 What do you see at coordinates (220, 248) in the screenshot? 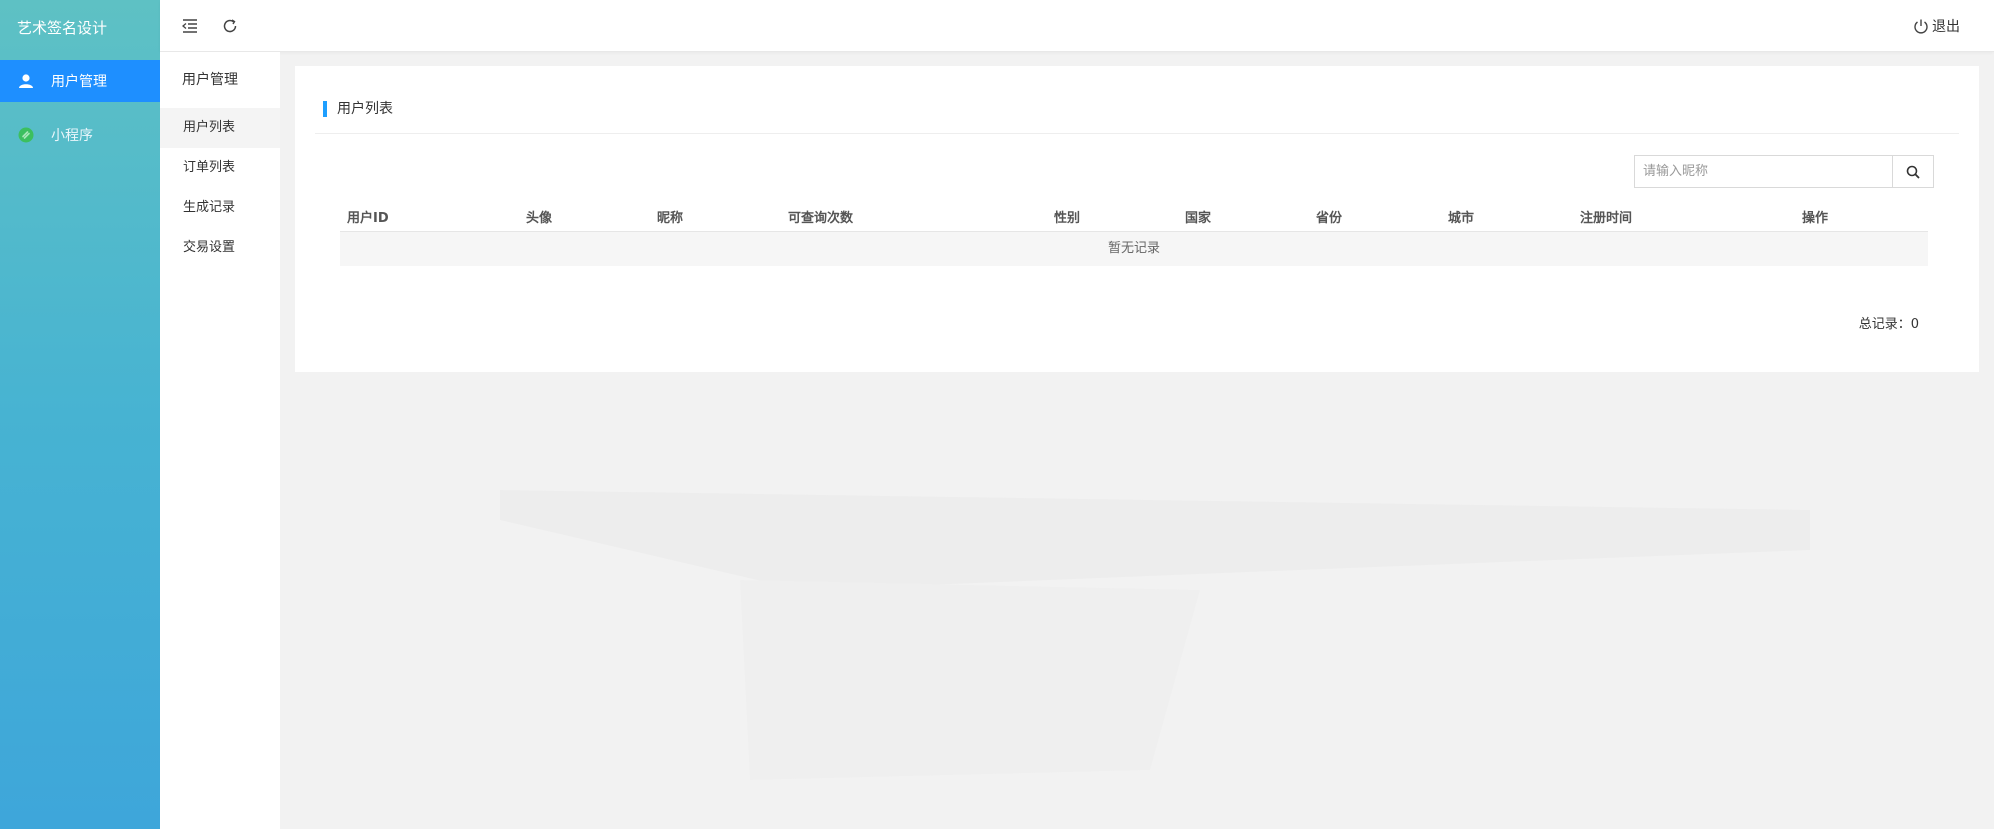
I see `submenu-item-trade-settings: 交易设置` at bounding box center [220, 248].